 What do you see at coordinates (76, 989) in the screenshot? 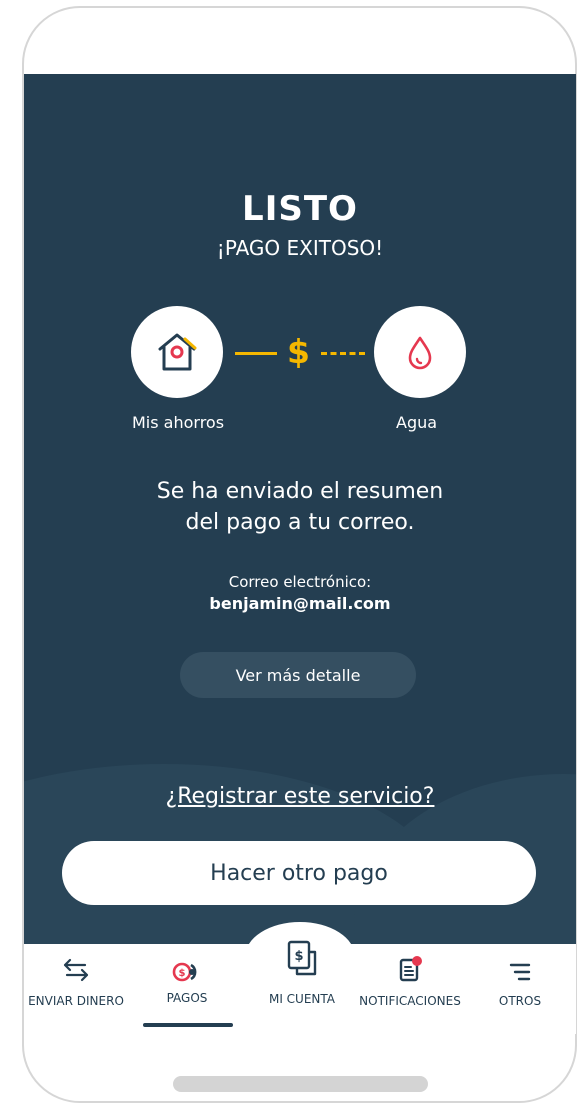
I see `tab-enviar-dinero: ENVIAR DINERO` at bounding box center [76, 989].